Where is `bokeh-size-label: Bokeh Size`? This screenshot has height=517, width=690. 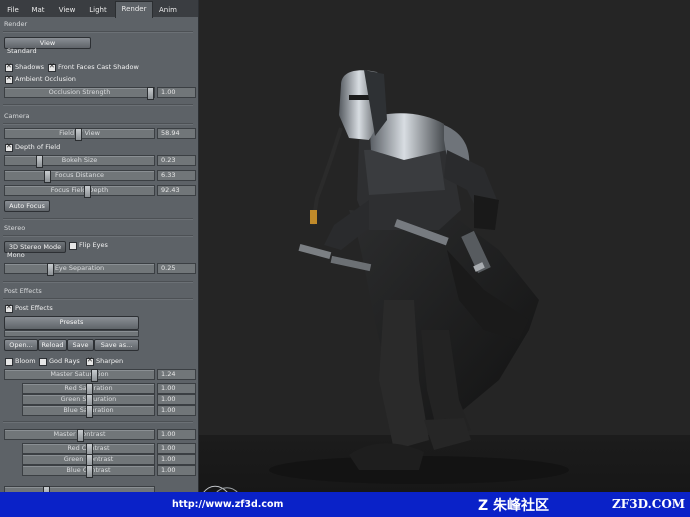 bokeh-size-label: Bokeh Size is located at coordinates (79, 160).